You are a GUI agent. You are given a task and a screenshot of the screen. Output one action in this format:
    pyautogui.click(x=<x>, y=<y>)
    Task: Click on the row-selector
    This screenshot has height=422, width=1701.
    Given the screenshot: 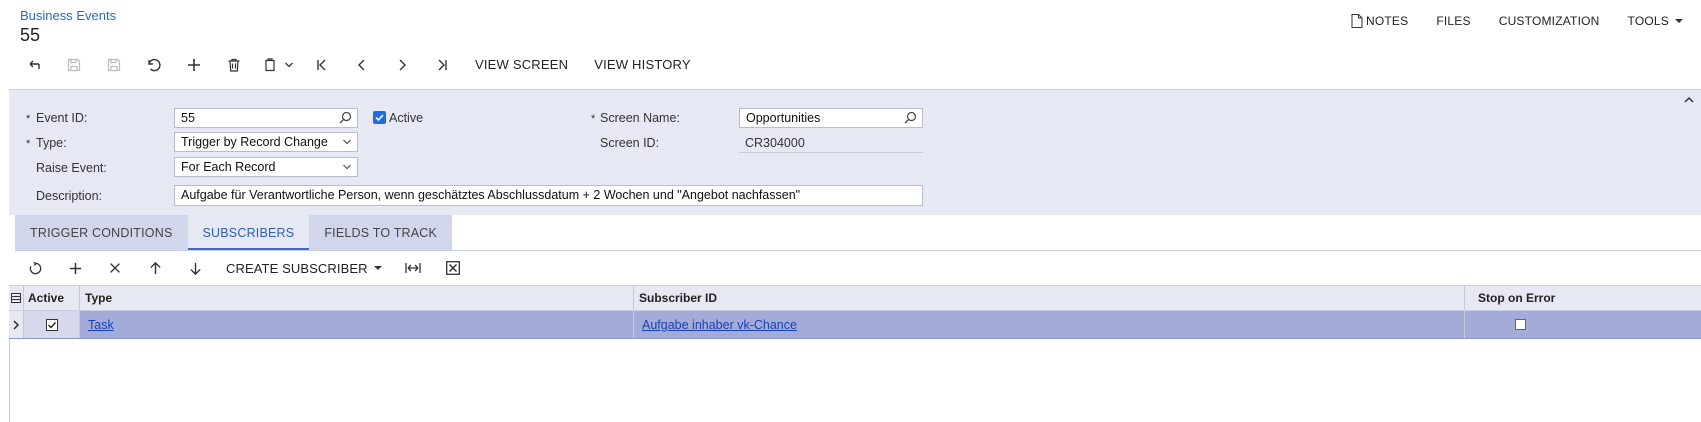 What is the action you would take?
    pyautogui.click(x=16, y=324)
    